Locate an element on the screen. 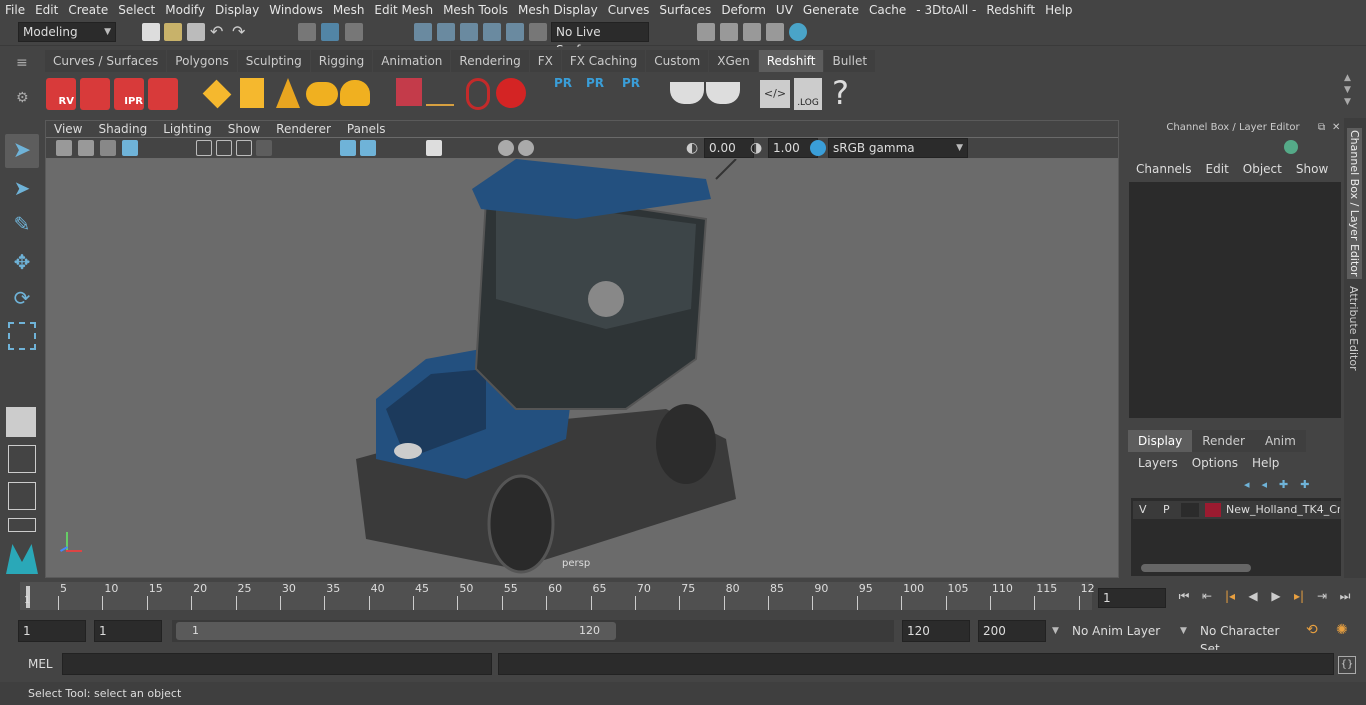 The image size is (1366, 705). motion-blur-icon is located at coordinates (526, 148).